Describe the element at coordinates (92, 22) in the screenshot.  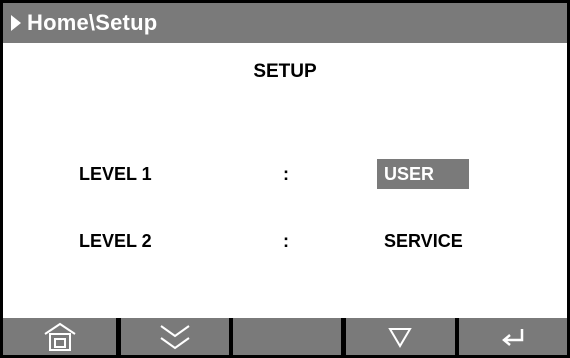
I see `breadcrumb-text: Home\Setup` at that location.